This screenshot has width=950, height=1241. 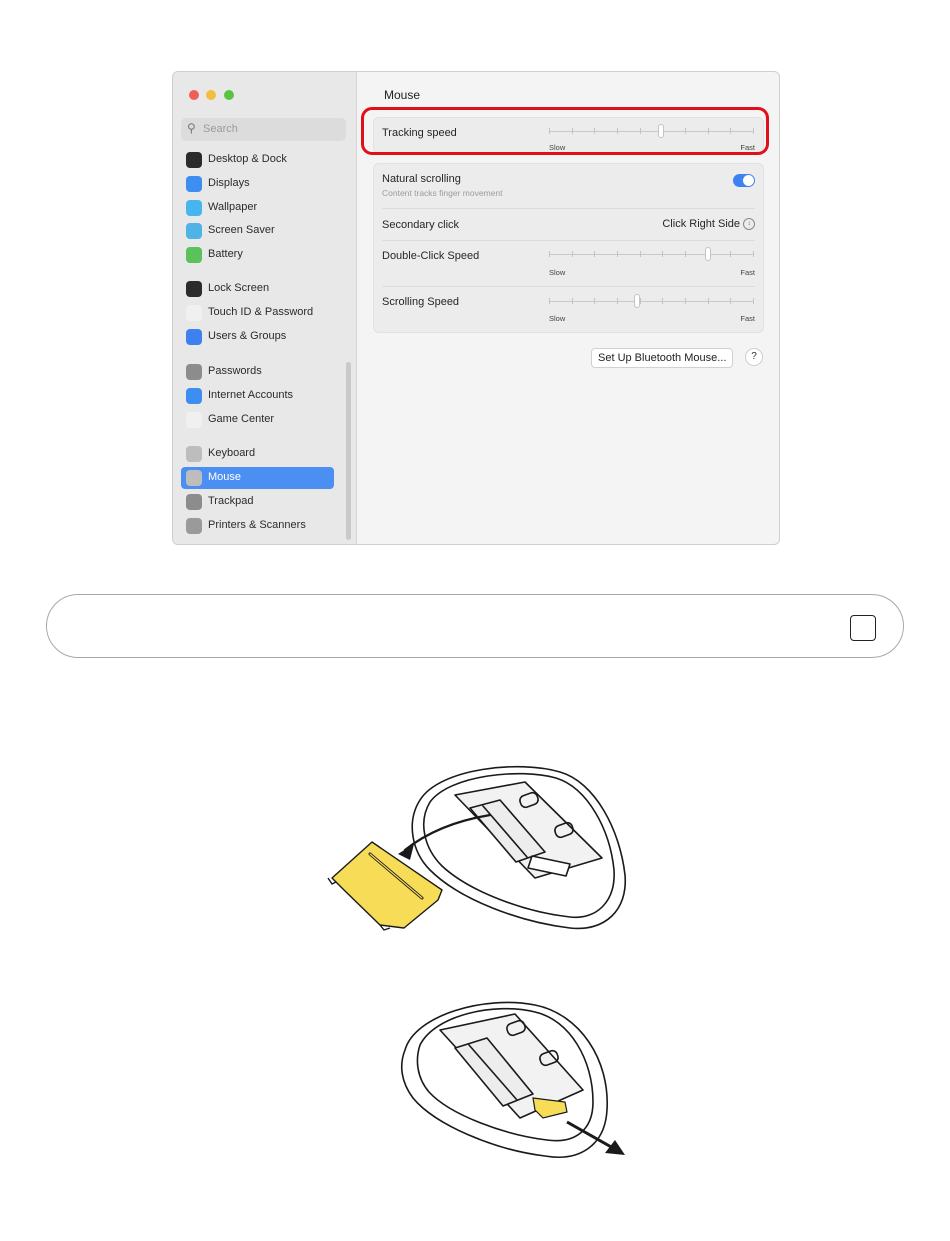 I want to click on double-click-speed-slider, so click(x=651, y=254).